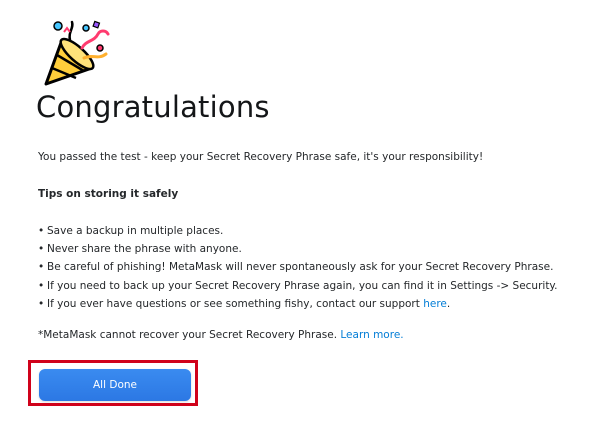 The image size is (596, 444). Describe the element at coordinates (298, 249) in the screenshot. I see `list-item: • Never share the phrase with anyone.` at that location.